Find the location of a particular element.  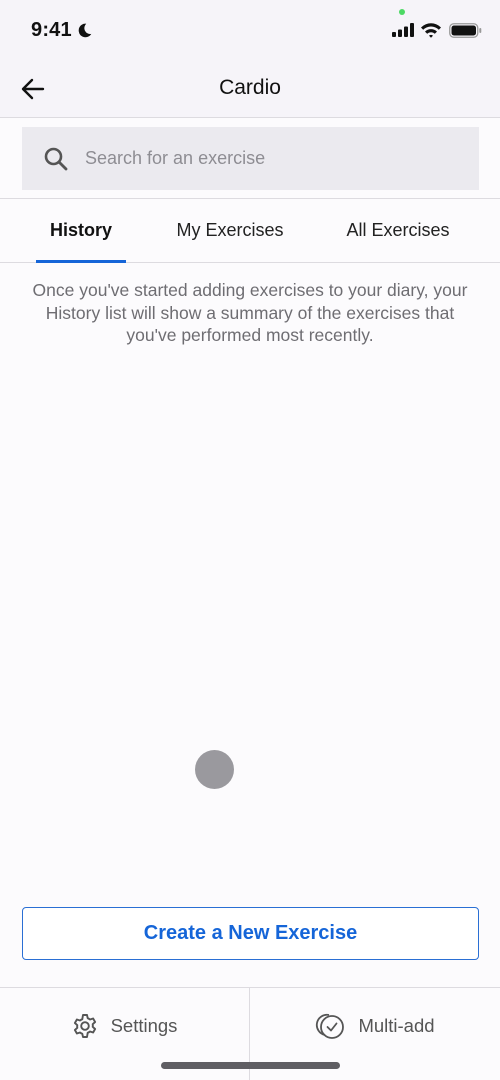

moon-icon is located at coordinates (85, 30).